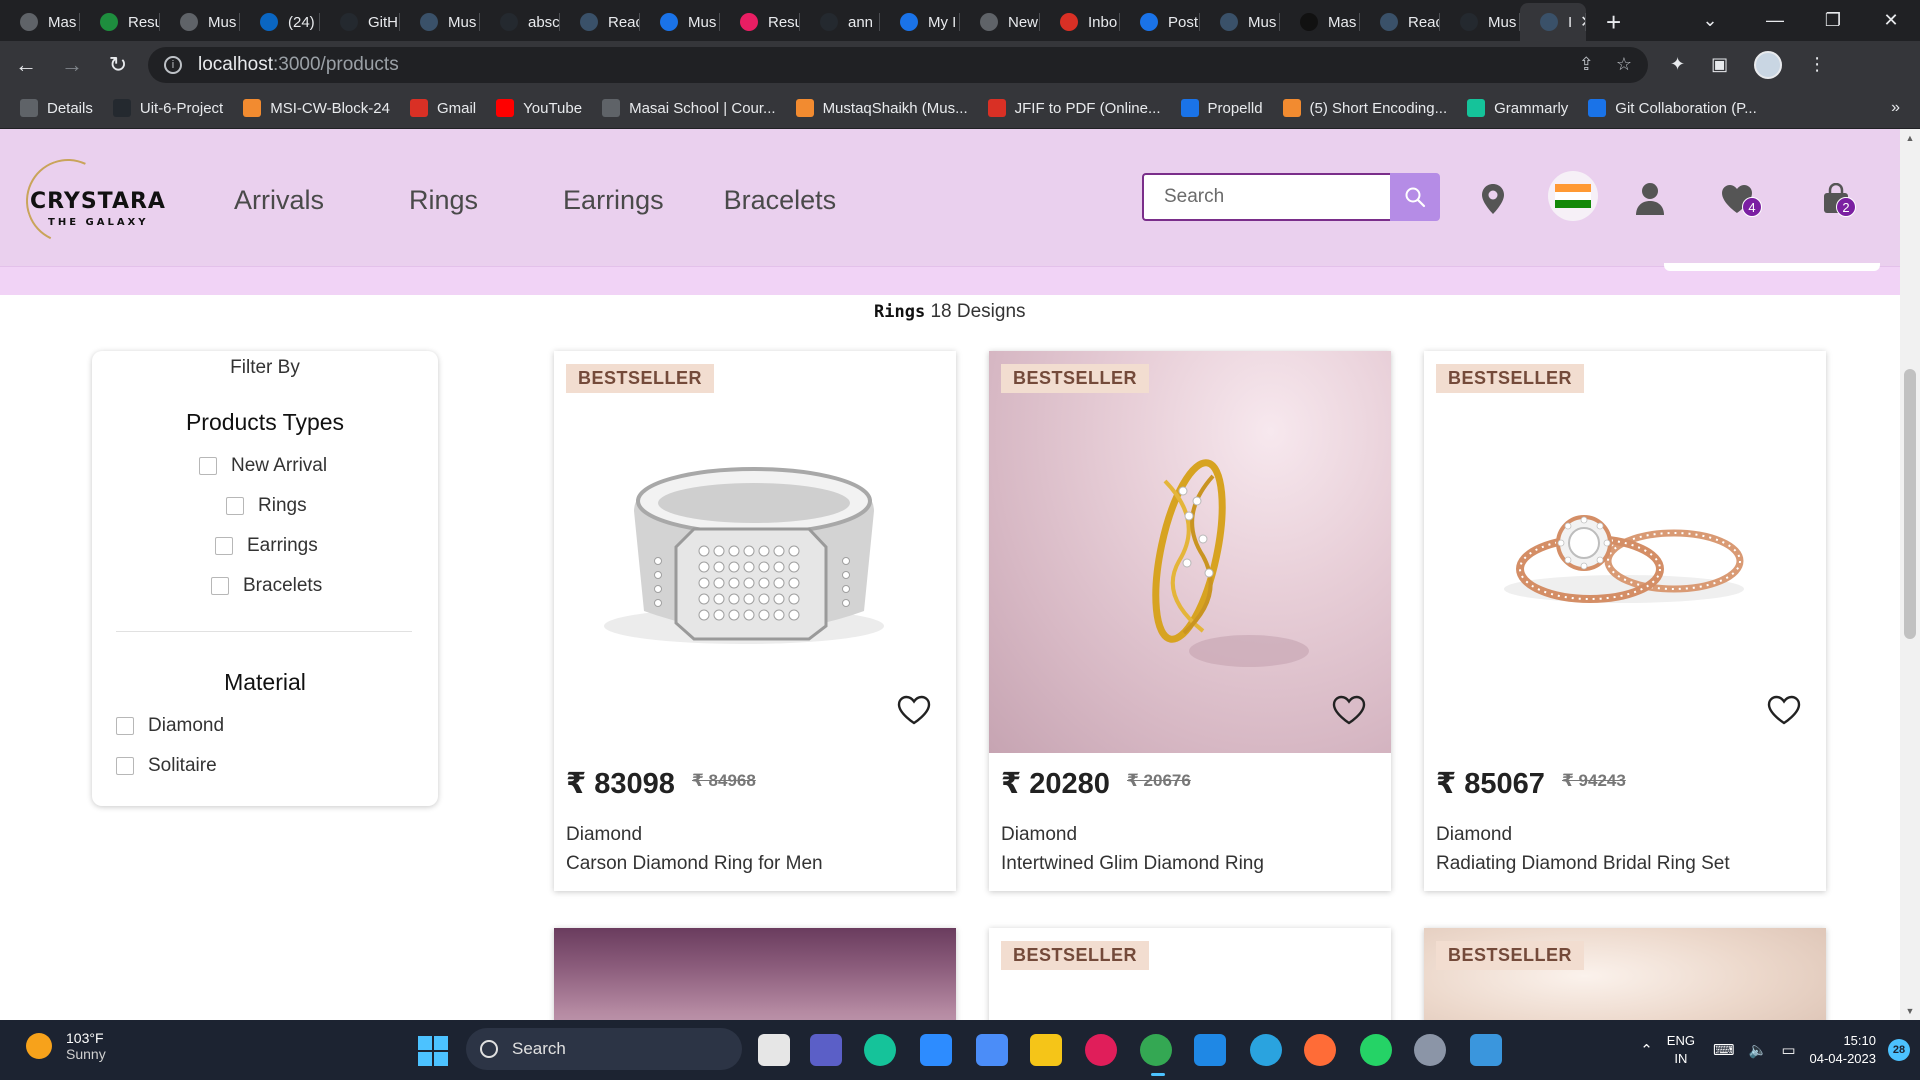 This screenshot has height=1080, width=1920. I want to click on new-tab-button: +, so click(1613, 22).